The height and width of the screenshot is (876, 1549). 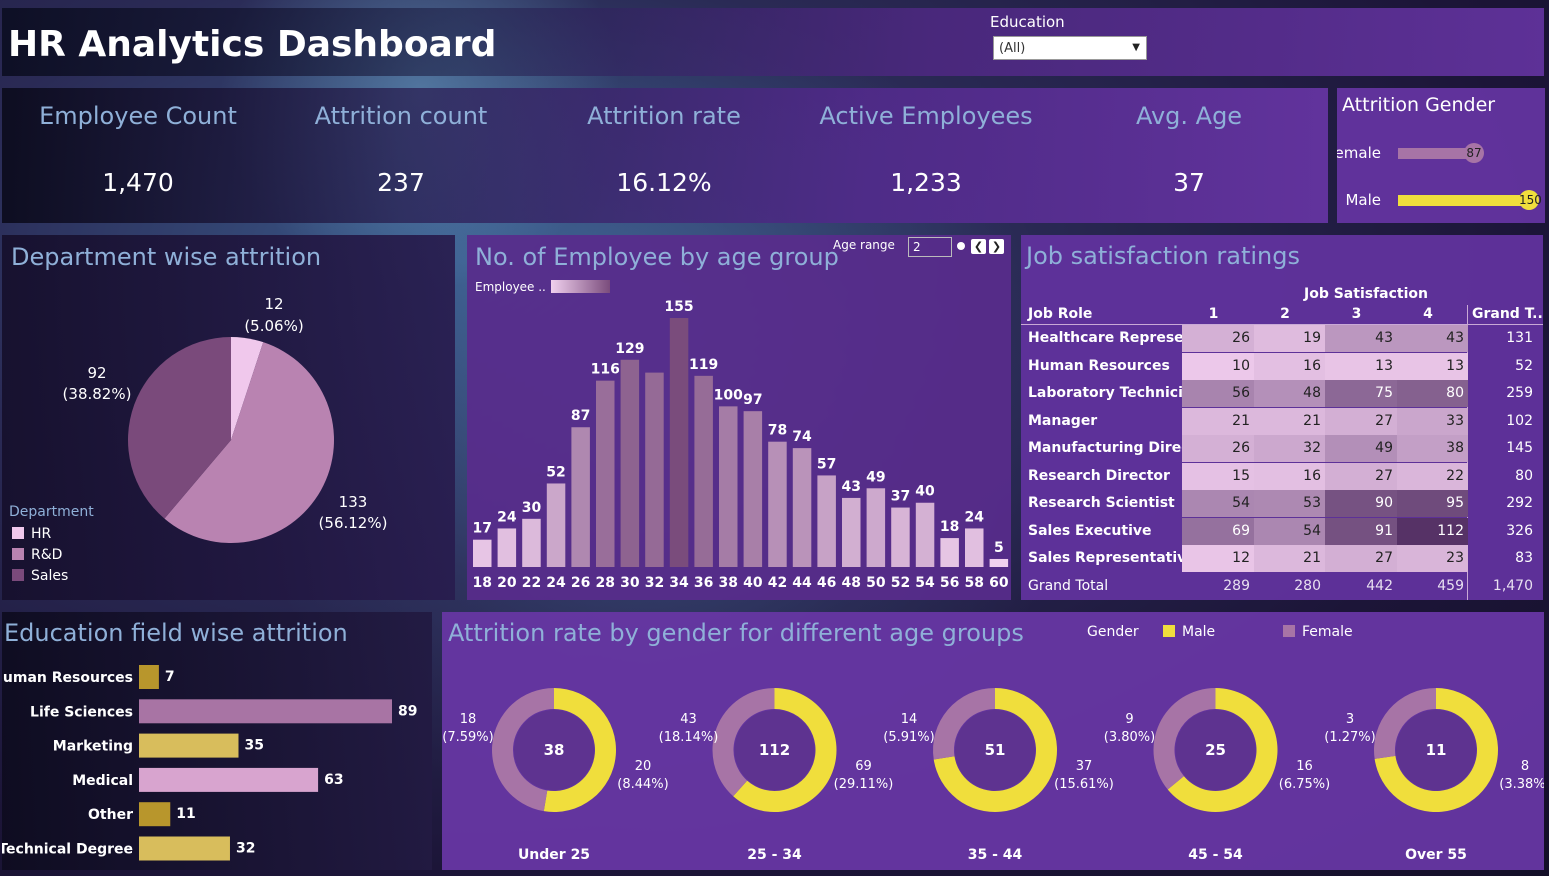 I want to click on male-count-label: 37, so click(x=1084, y=766).